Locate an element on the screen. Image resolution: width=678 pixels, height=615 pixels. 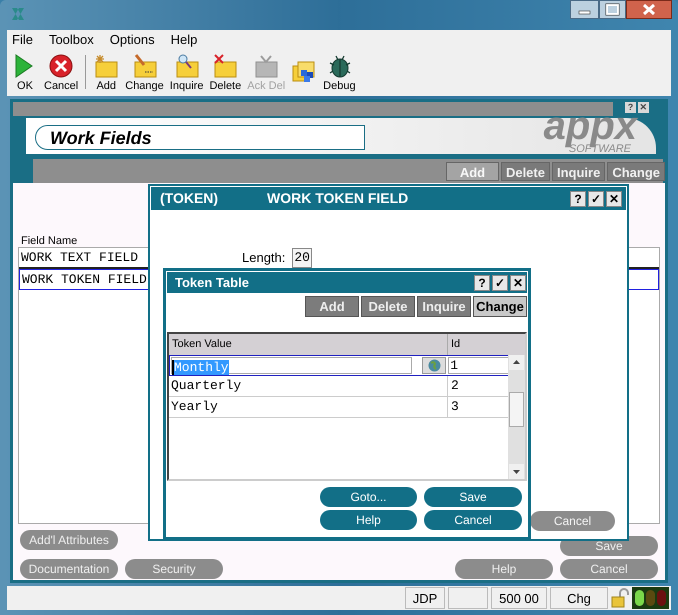
stop-icon is located at coordinates (61, 66).